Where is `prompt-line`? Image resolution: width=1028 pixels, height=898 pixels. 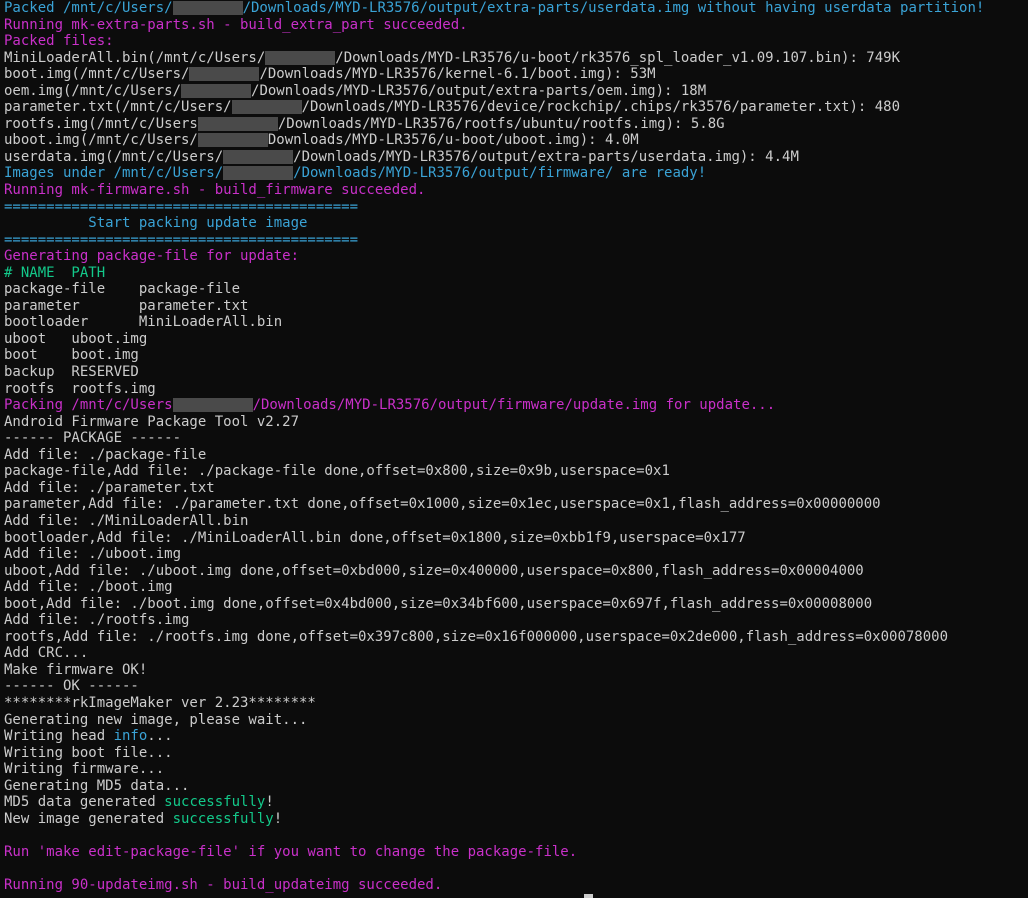
prompt-line is located at coordinates (514, 896).